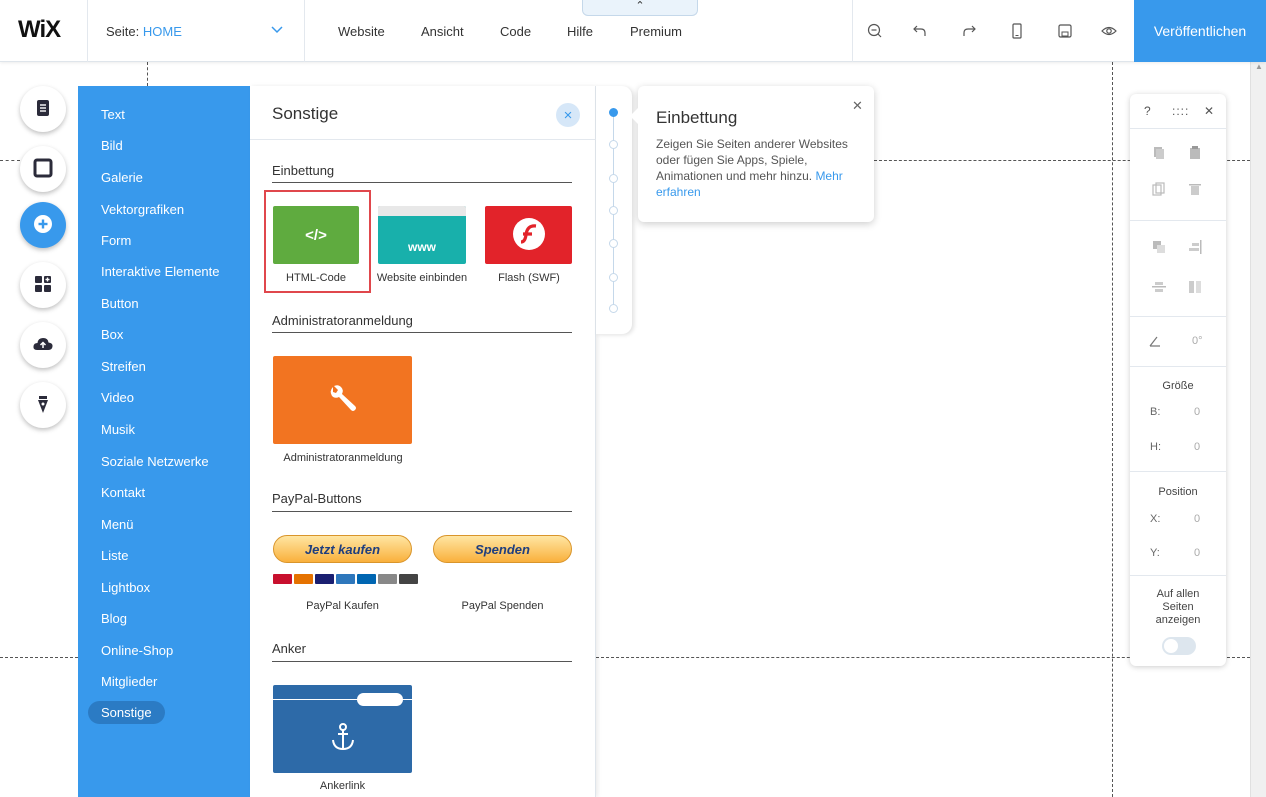 Image resolution: width=1266 pixels, height=797 pixels. Describe the element at coordinates (1197, 341) in the screenshot. I see `angle-value: 0°` at that location.